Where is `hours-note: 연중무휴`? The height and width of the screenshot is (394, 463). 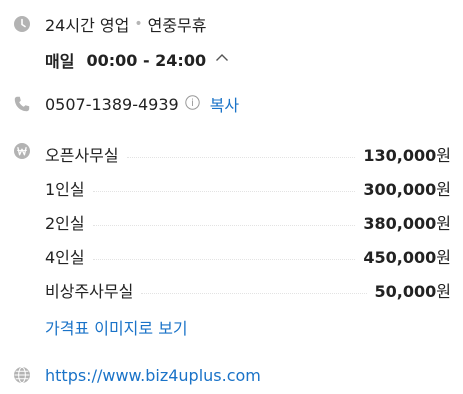 hours-note: 연중무휴 is located at coordinates (177, 25).